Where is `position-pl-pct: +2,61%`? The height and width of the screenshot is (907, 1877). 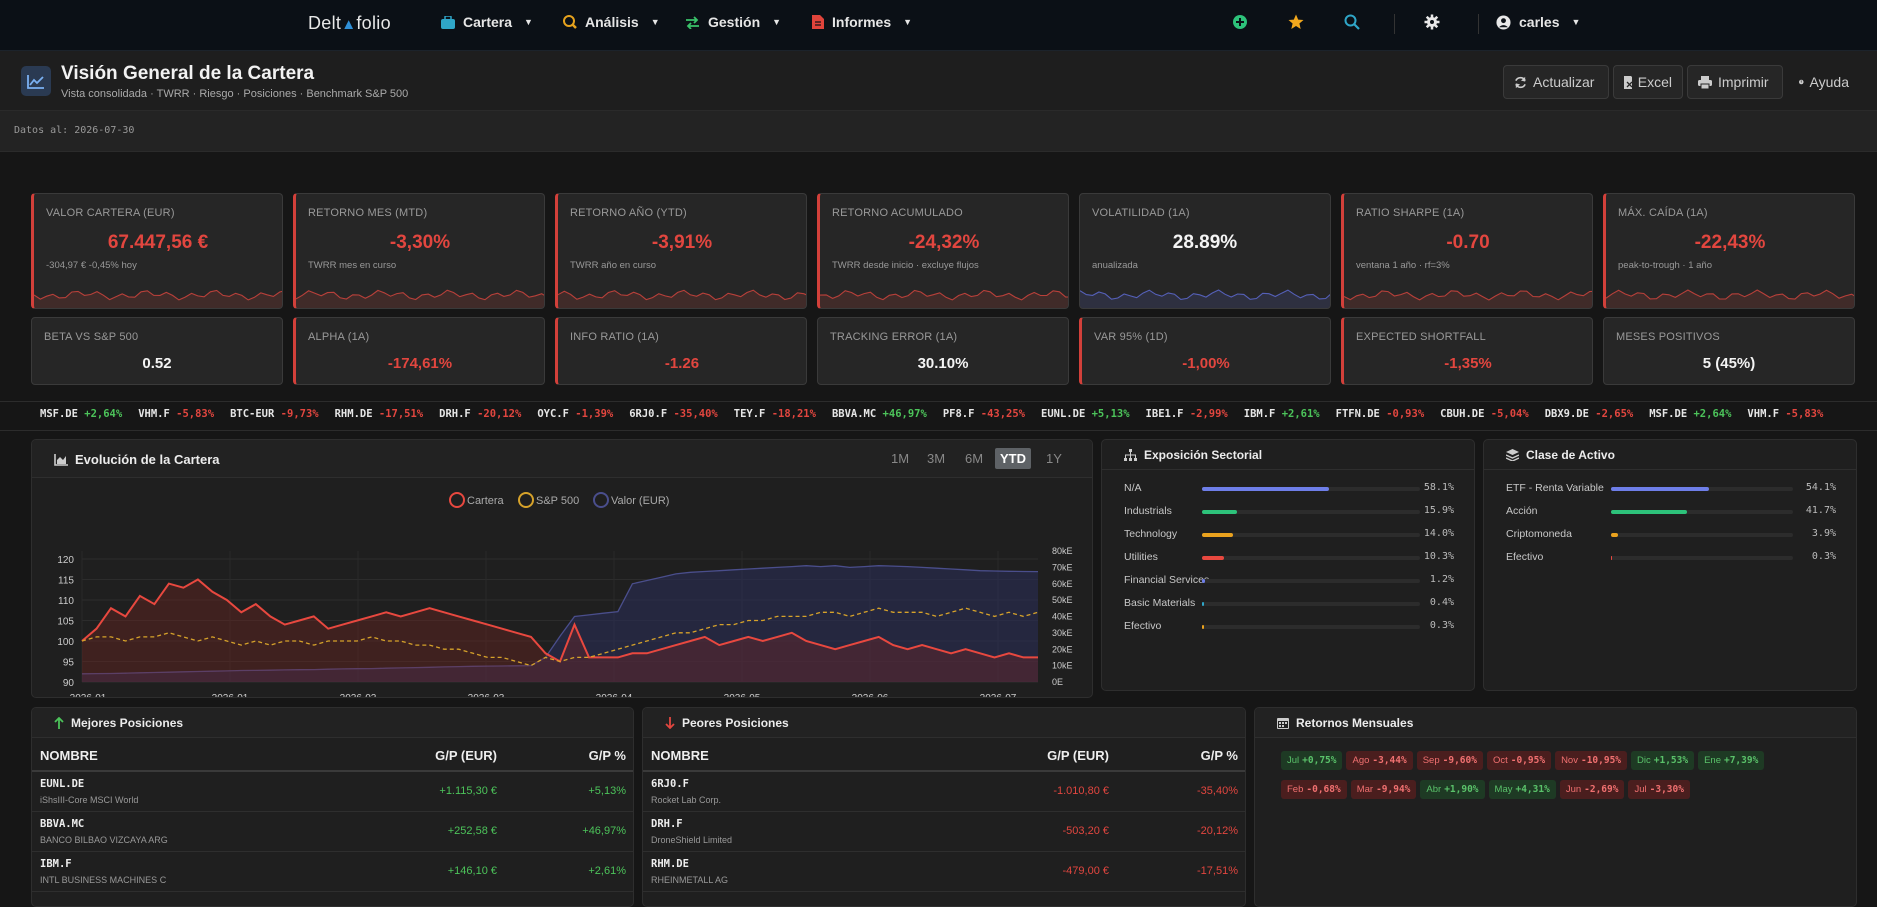 position-pl-pct: +2,61% is located at coordinates (607, 871).